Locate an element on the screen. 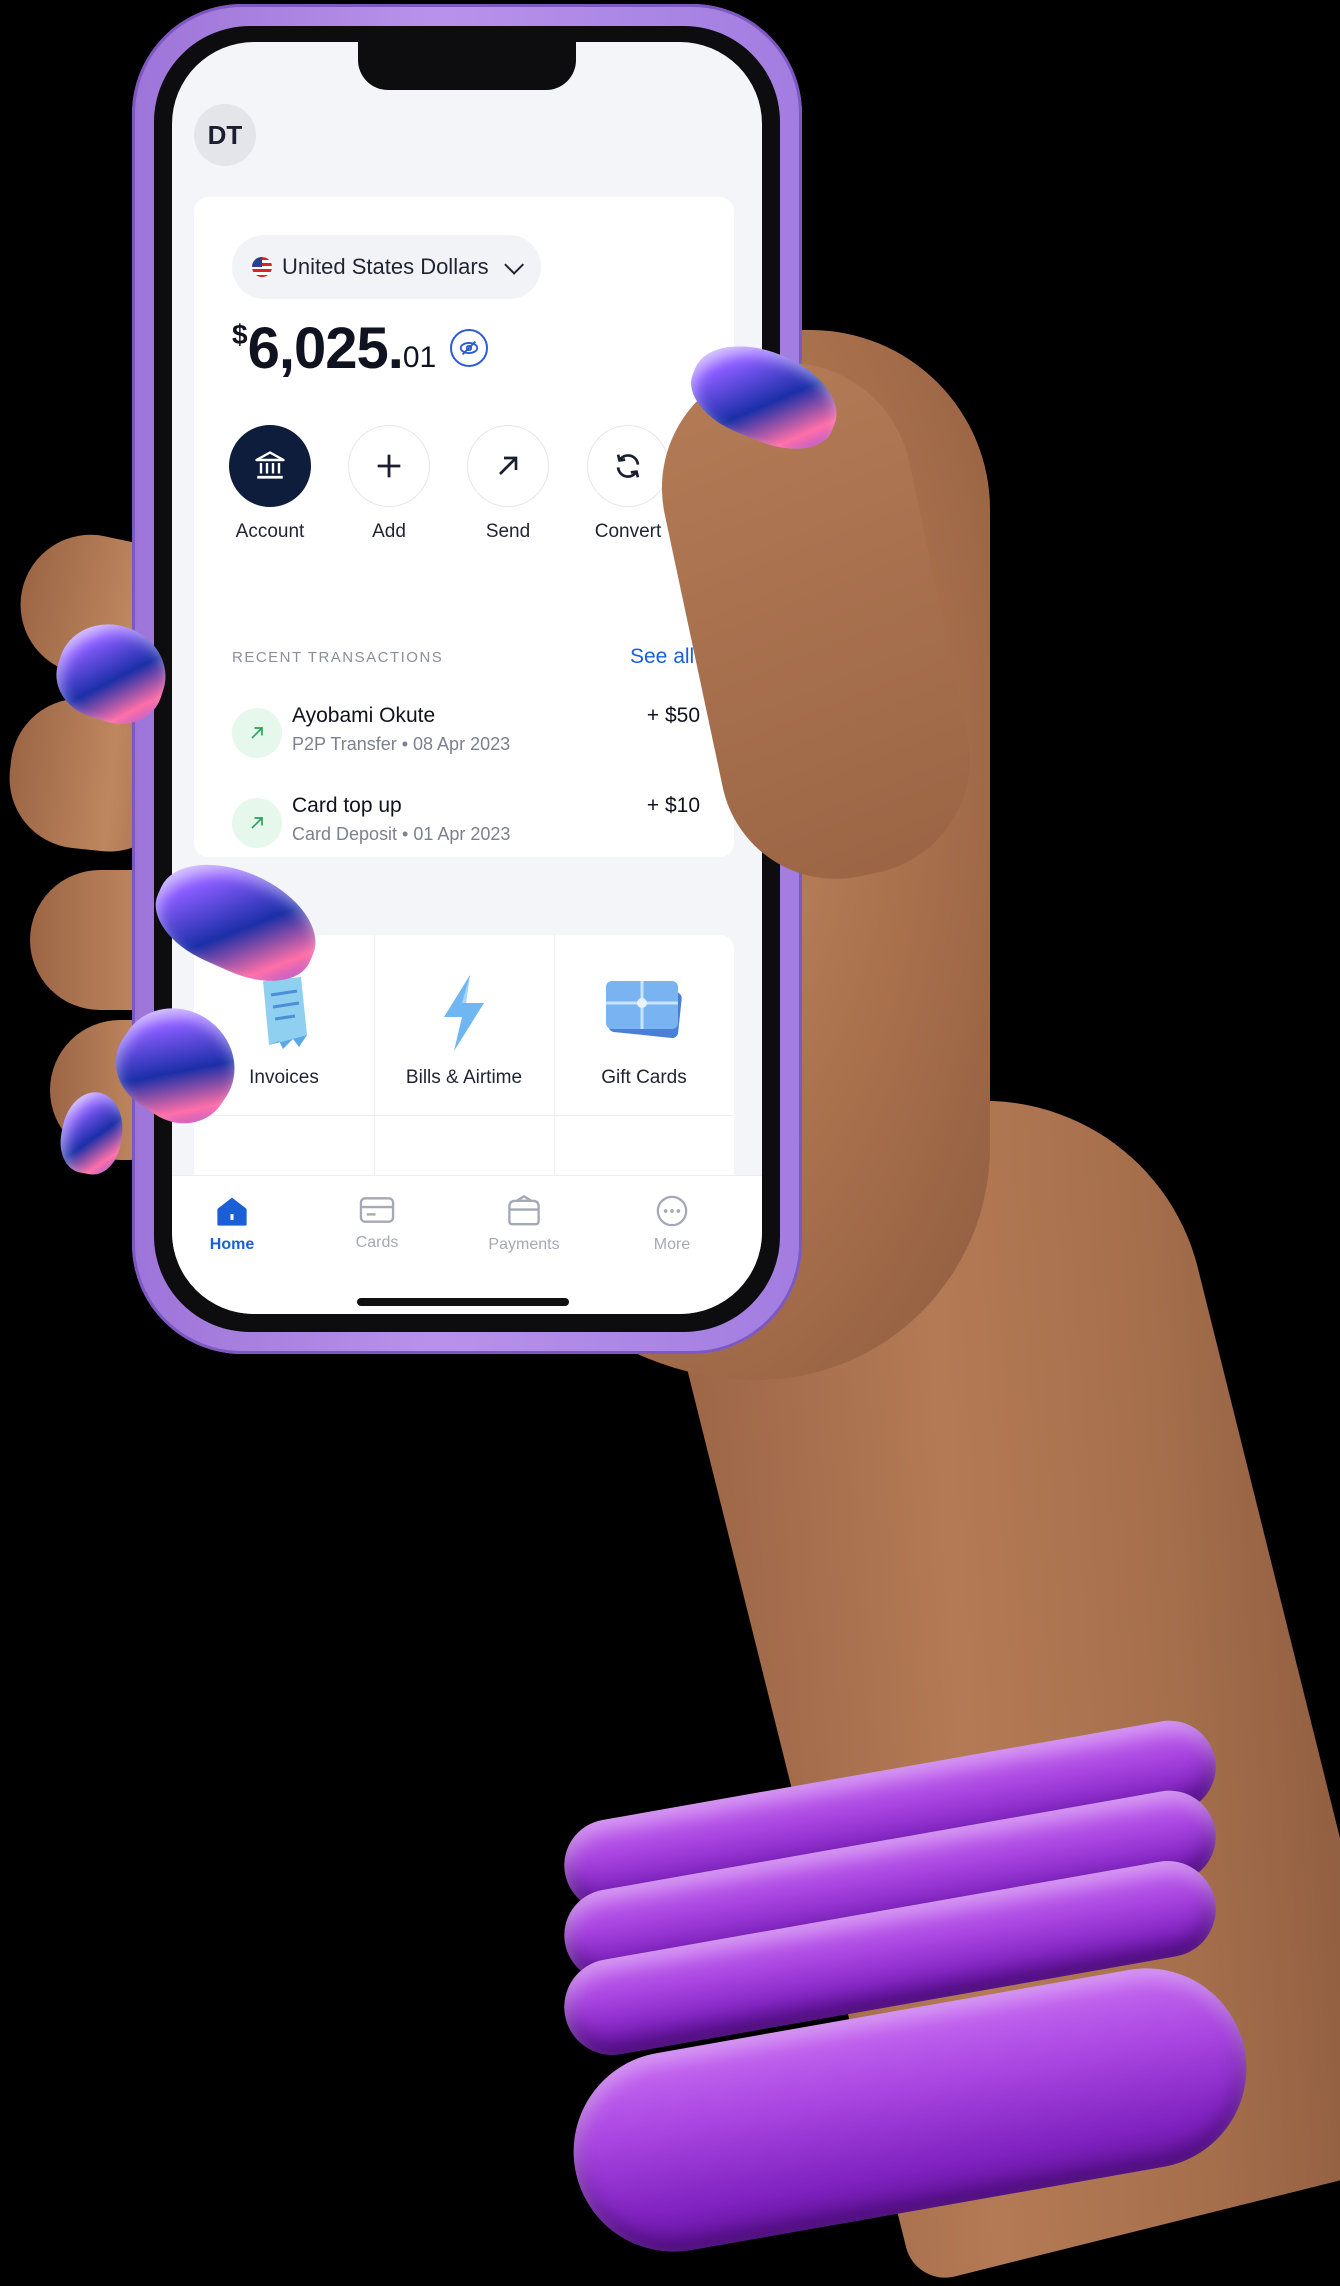  see-all-link: See all is located at coordinates (662, 657).